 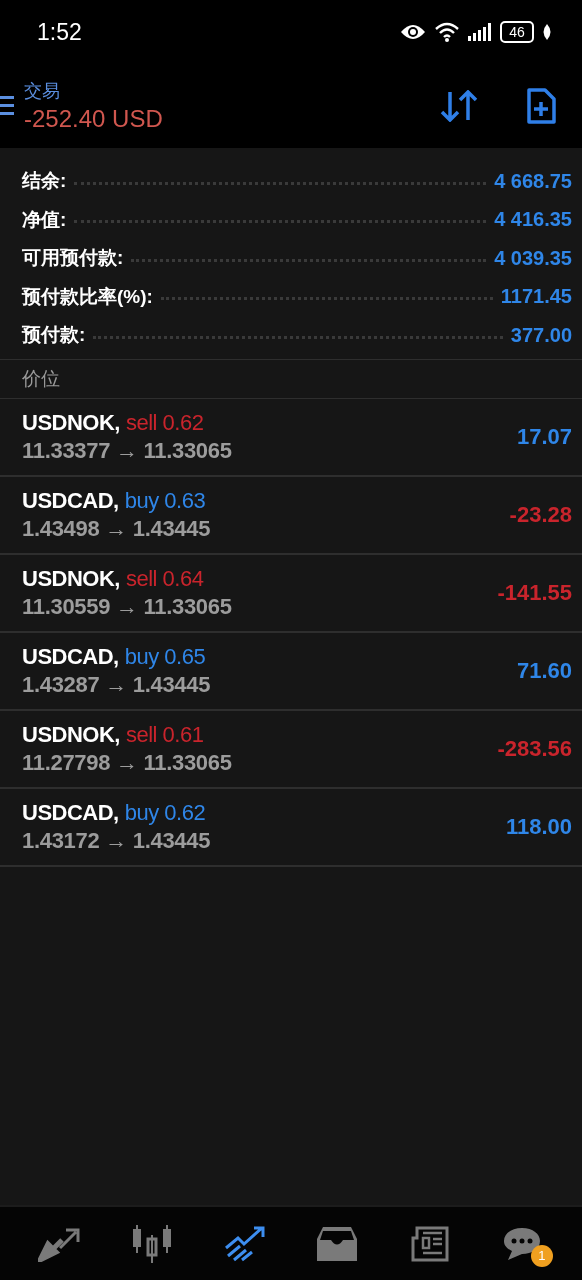 What do you see at coordinates (291, 379) in the screenshot?
I see `section-header: 价位` at bounding box center [291, 379].